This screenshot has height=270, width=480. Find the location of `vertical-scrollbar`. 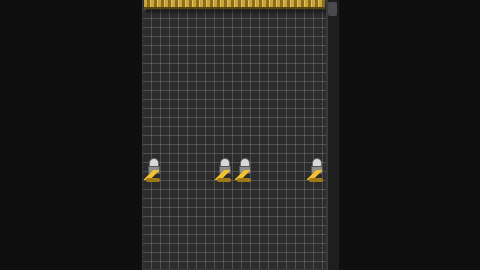

vertical-scrollbar is located at coordinates (333, 135).